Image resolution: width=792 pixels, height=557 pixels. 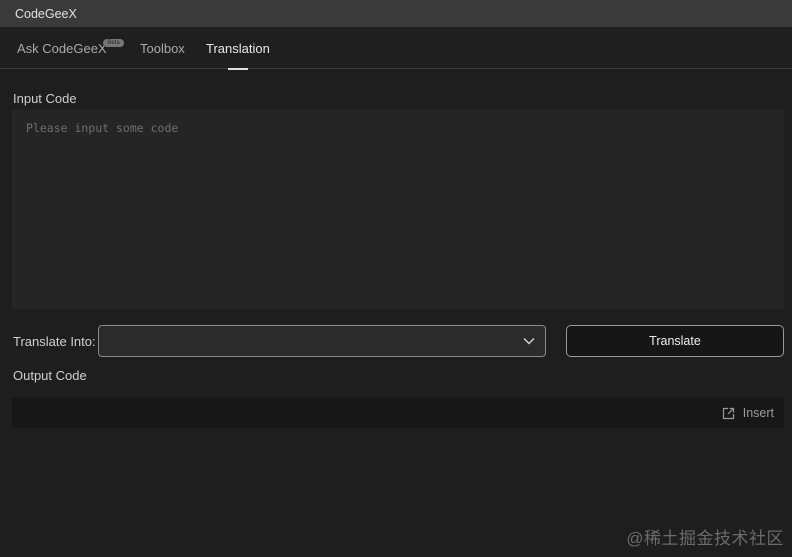 I want to click on translate-into-label: Translate Into:, so click(x=54, y=341).